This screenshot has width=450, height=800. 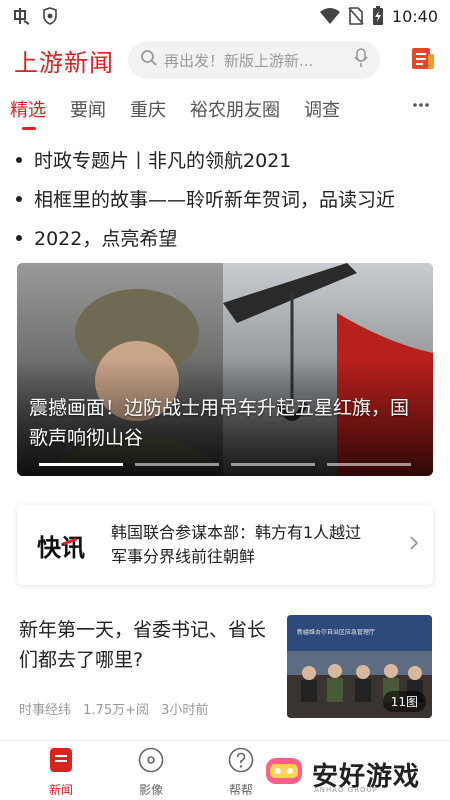 What do you see at coordinates (61, 762) in the screenshot?
I see `news-icon` at bounding box center [61, 762].